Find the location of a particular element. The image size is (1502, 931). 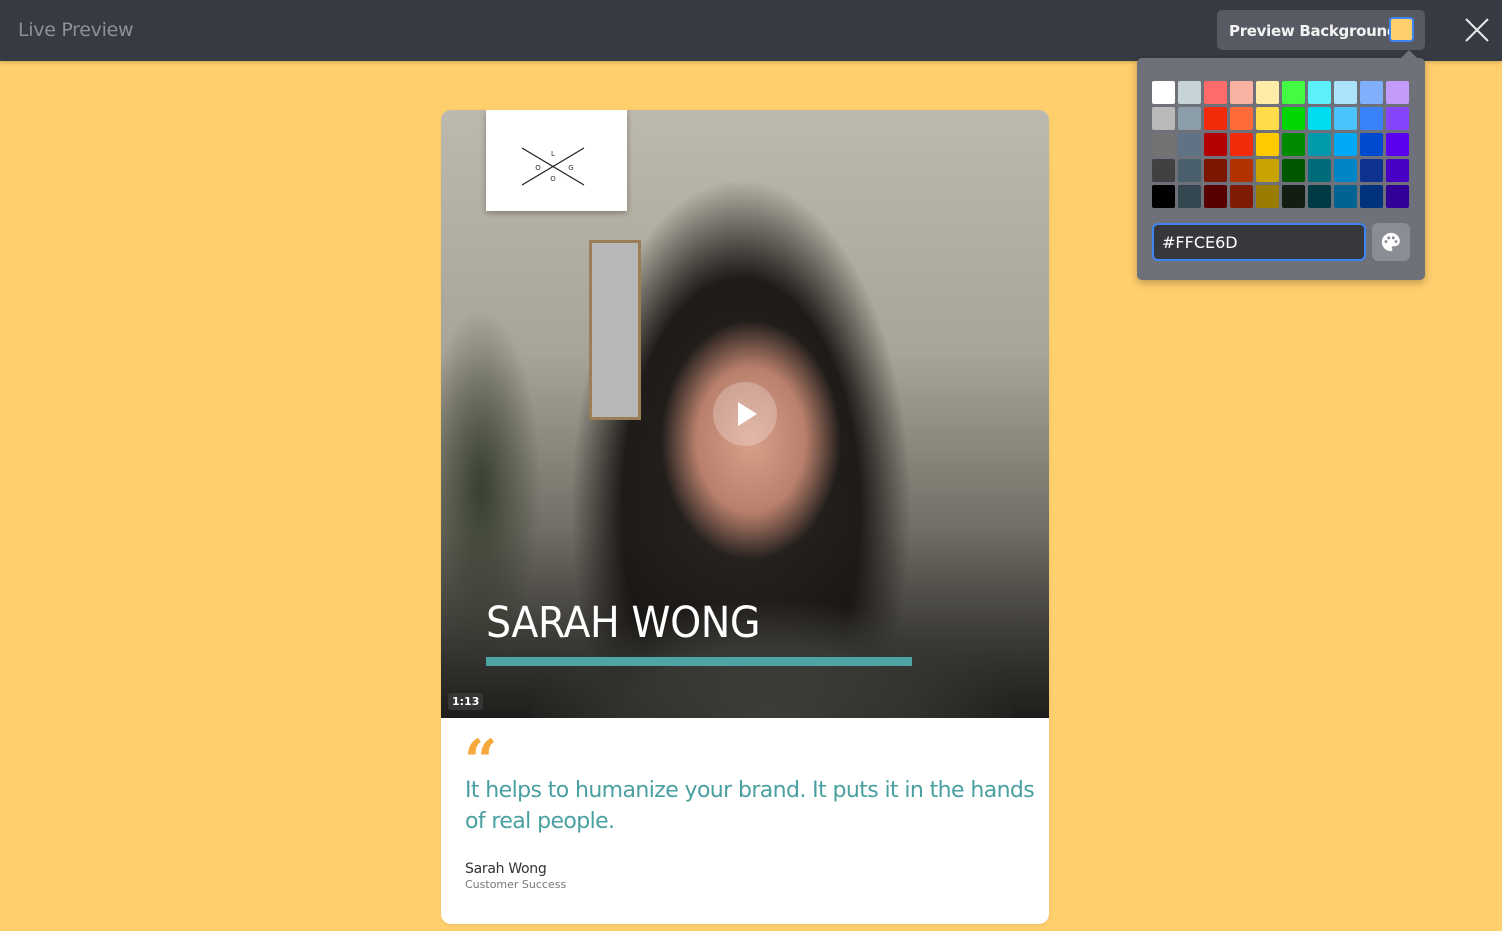

name-underline-bar is located at coordinates (699, 661).